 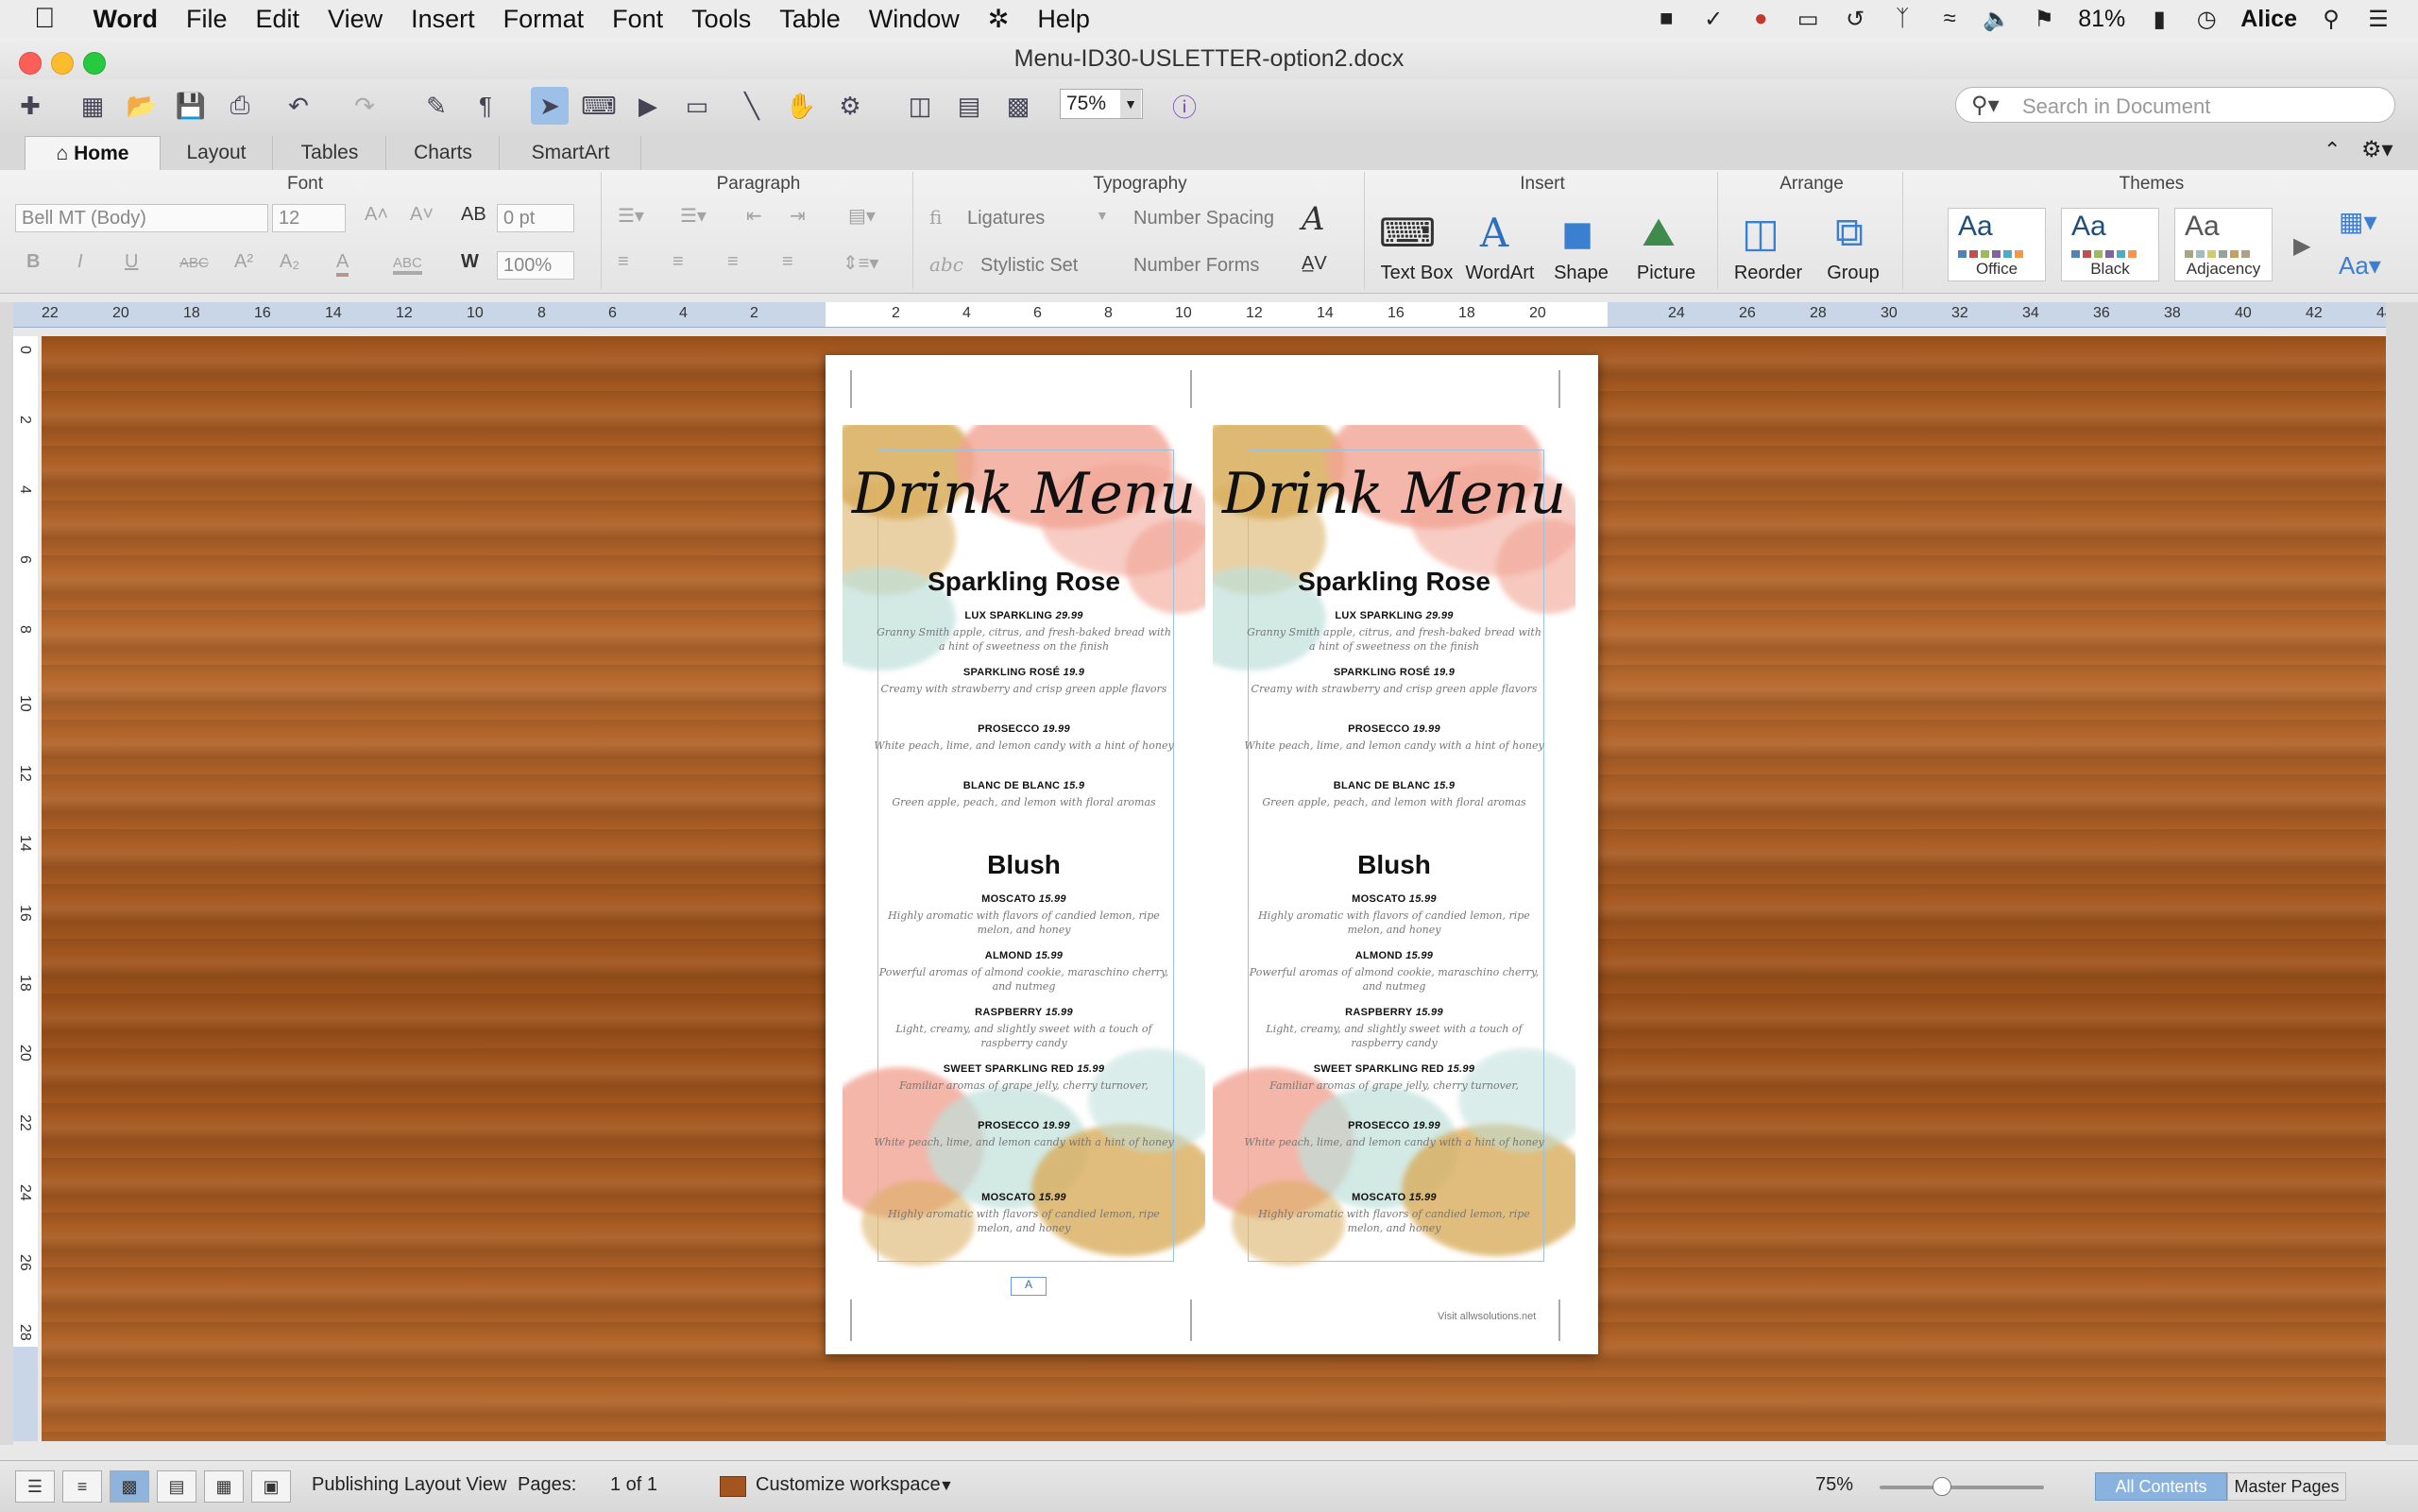 I want to click on check-icon: ✓, so click(x=1713, y=19).